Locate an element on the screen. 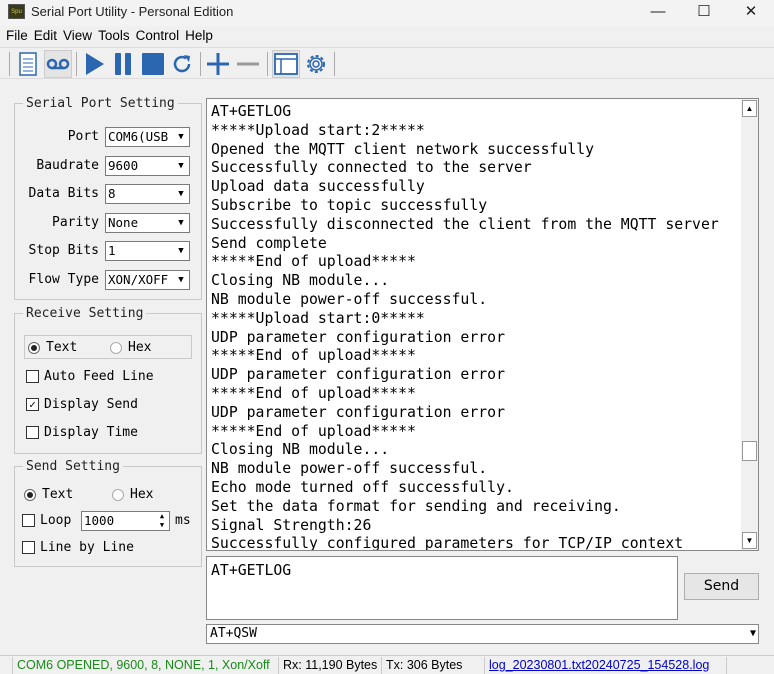 This screenshot has width=774, height=674. play-icon is located at coordinates (94, 64).